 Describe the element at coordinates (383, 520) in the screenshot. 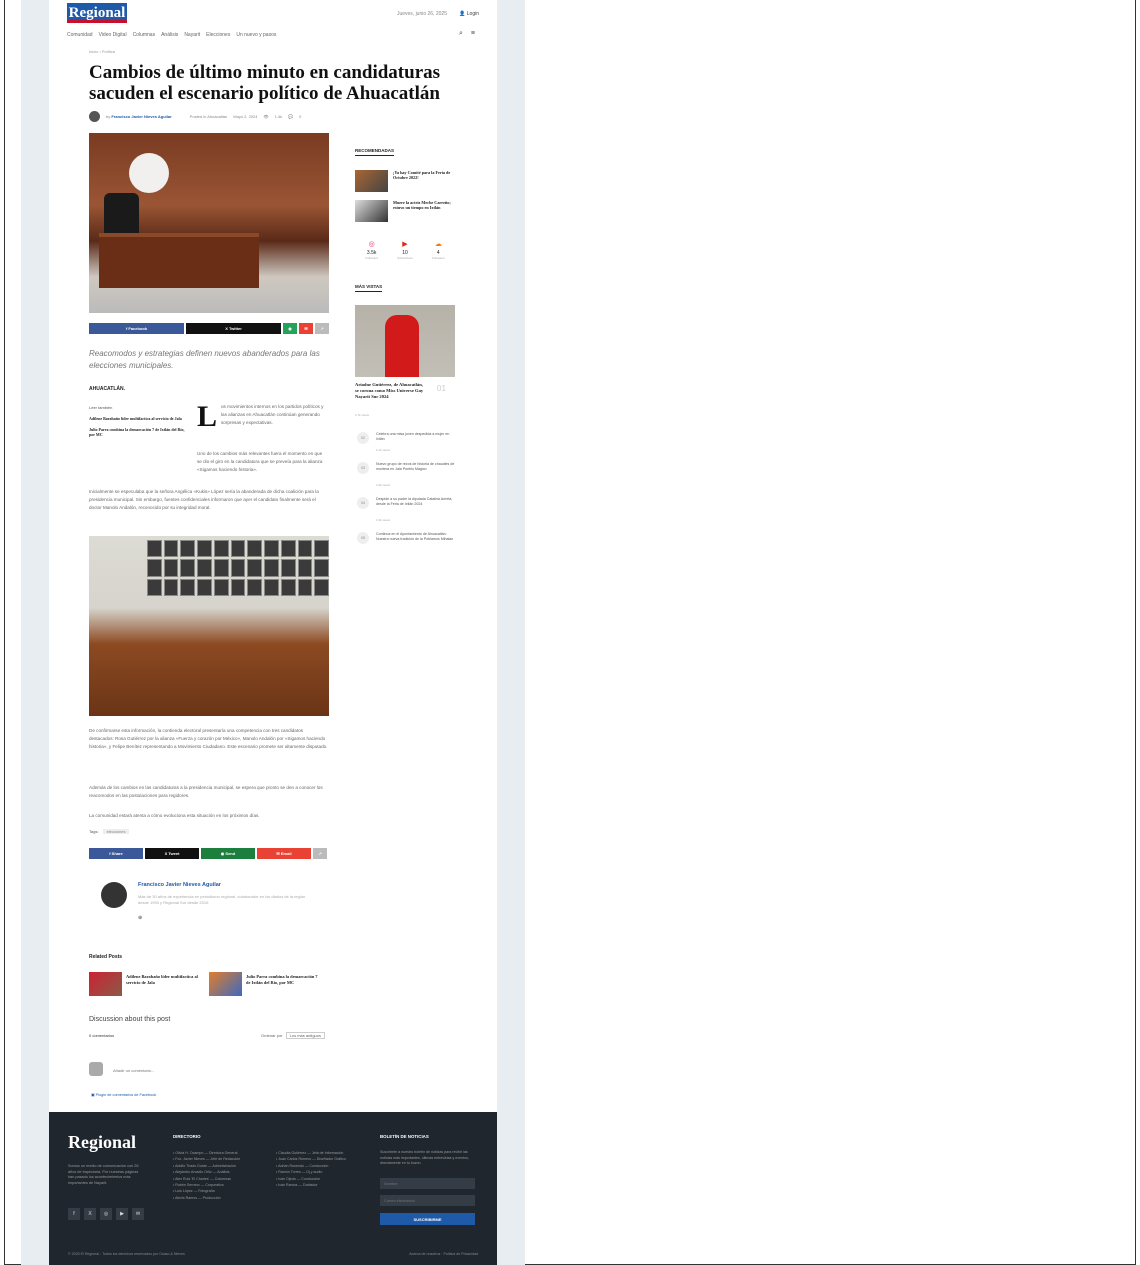

I see `most-viewed-item-meta: 1.6k views` at that location.